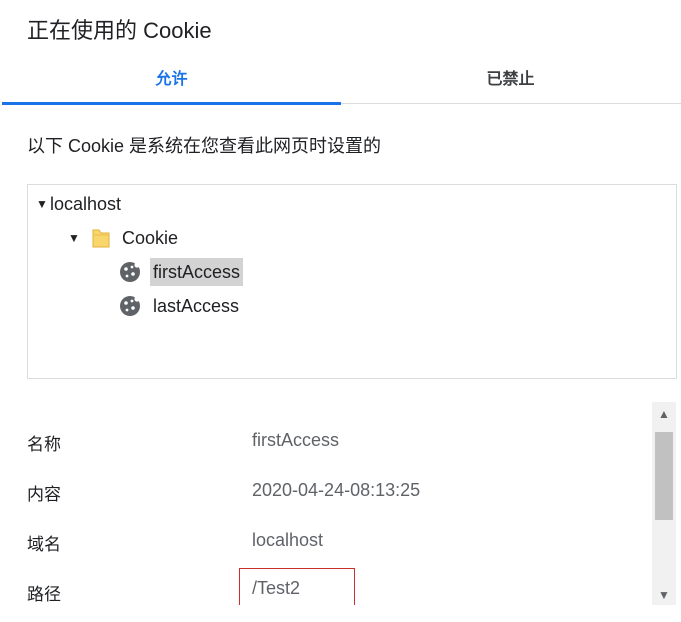 The image size is (681, 622). What do you see at coordinates (86, 203) in the screenshot?
I see `site-label: localhost` at bounding box center [86, 203].